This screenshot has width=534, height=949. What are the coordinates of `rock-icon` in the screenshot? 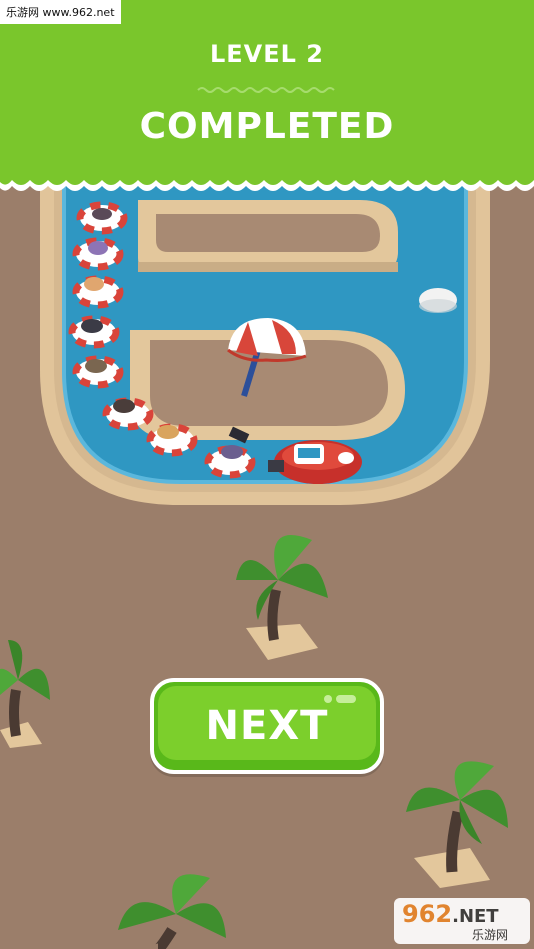 It's located at (438, 300).